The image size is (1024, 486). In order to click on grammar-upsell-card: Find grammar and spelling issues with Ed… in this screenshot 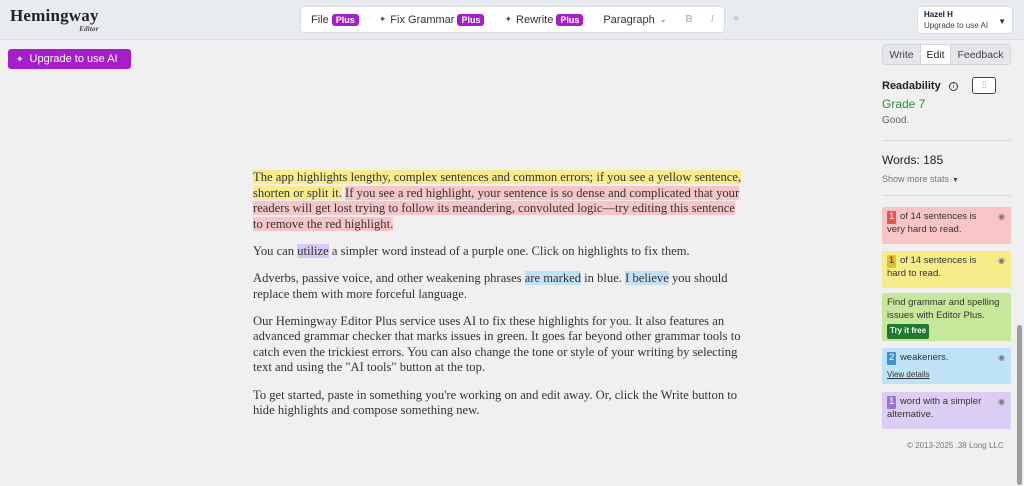, I will do `click(946, 317)`.